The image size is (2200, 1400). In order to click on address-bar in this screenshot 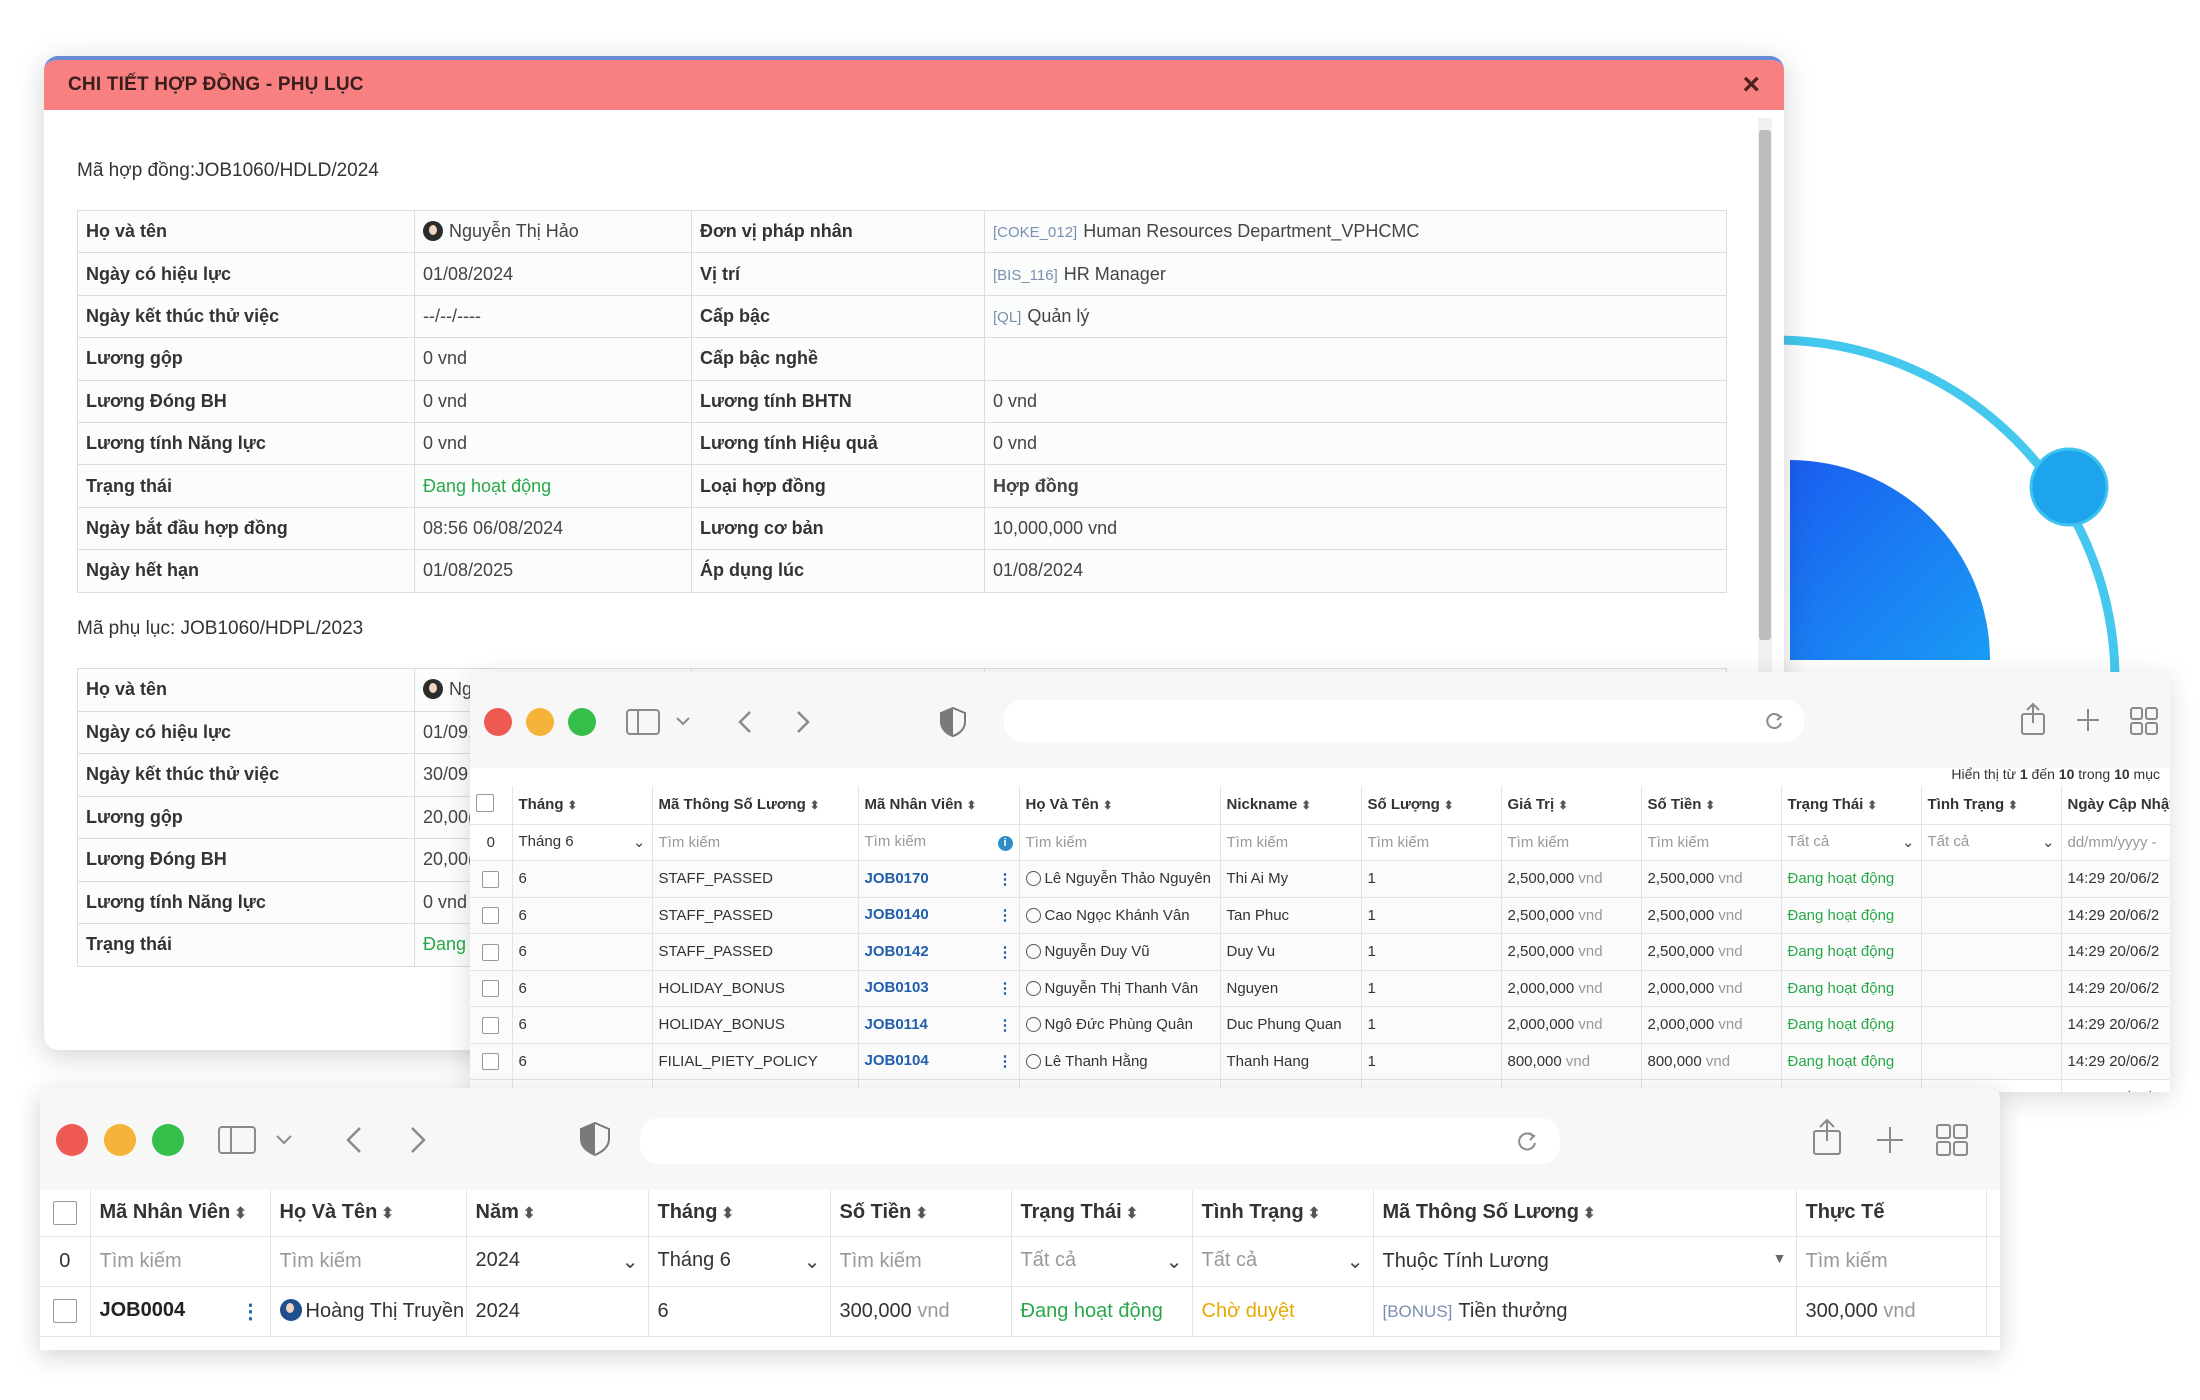, I will do `click(1100, 1141)`.